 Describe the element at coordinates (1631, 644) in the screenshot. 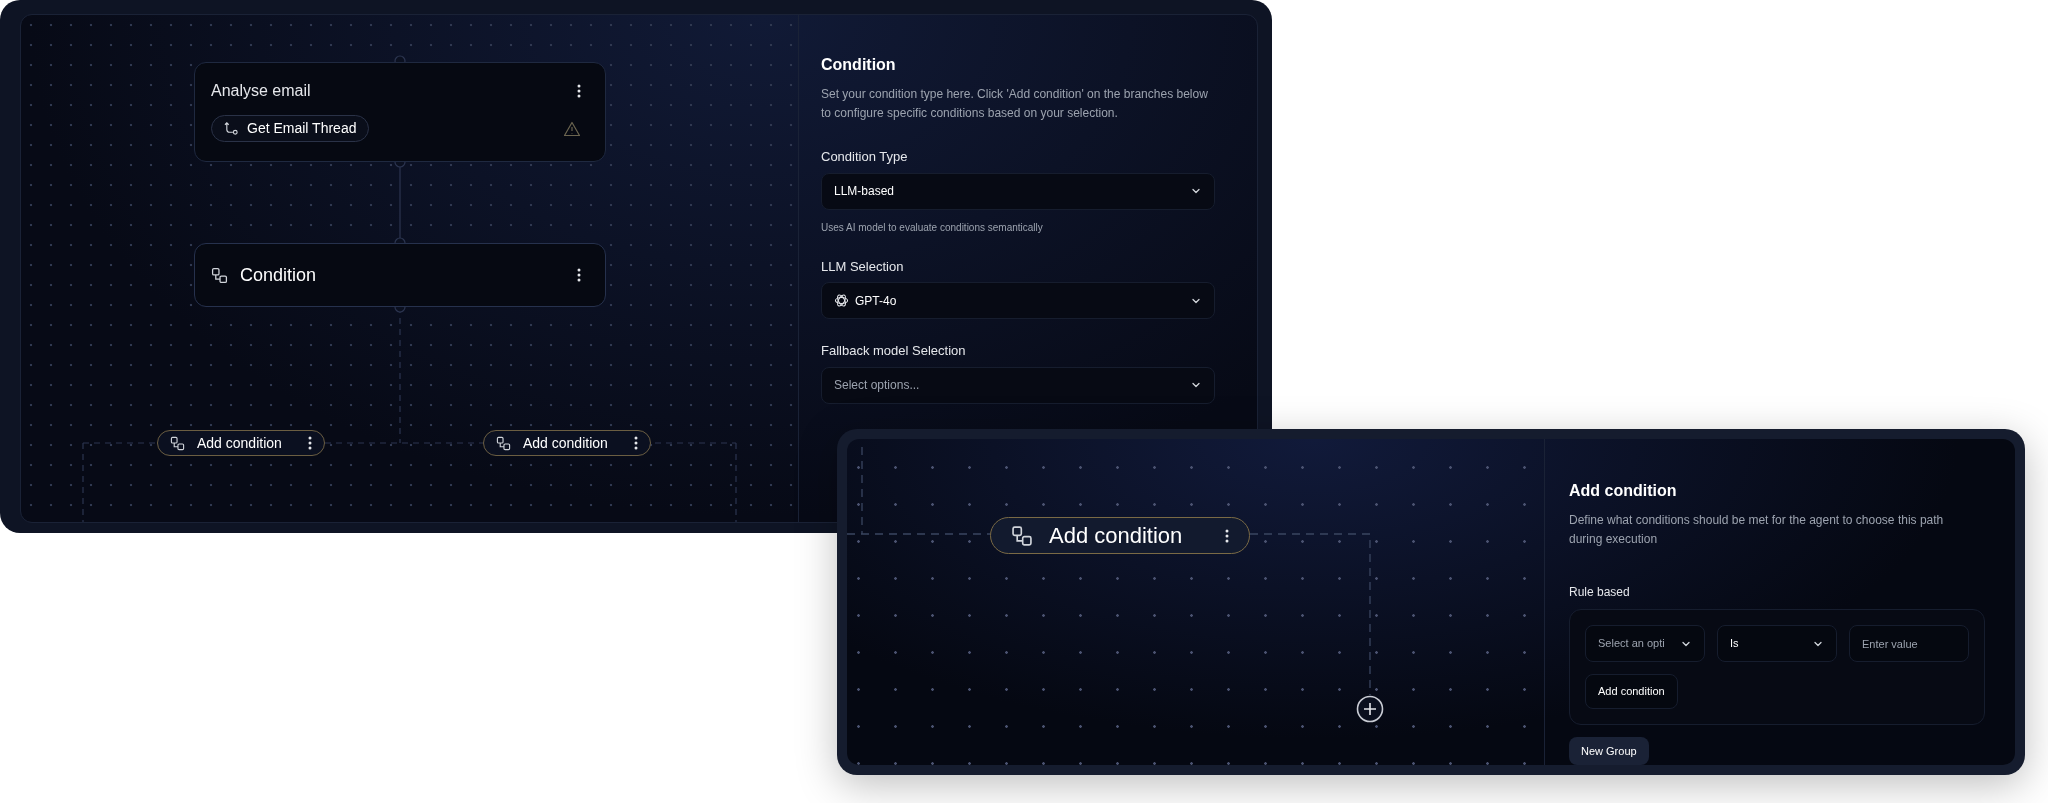

I see `select-value: Select an opti` at that location.